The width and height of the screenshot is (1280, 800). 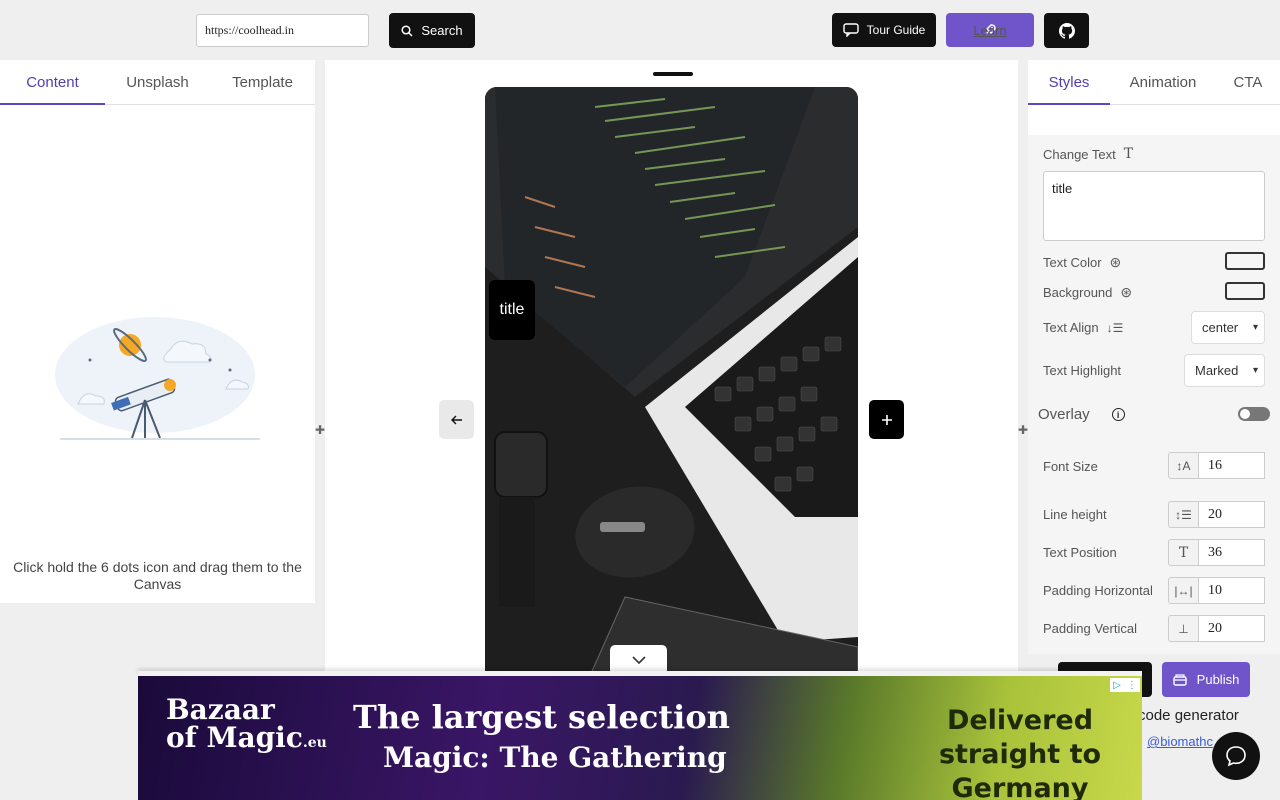 I want to click on text-content-field: title, so click(x=1154, y=206).